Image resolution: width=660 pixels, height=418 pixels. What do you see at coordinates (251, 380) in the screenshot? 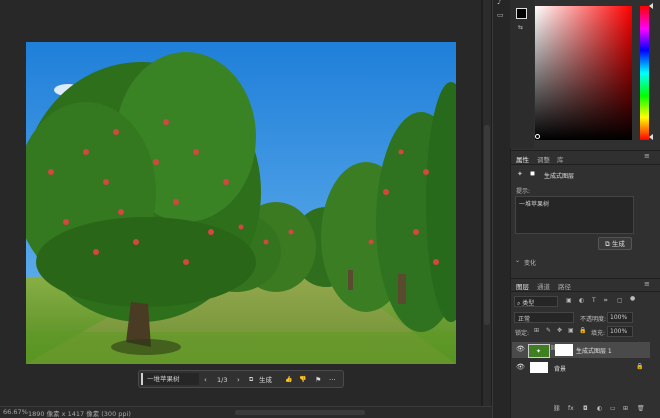
I see `generate-icon: ⧉` at bounding box center [251, 380].